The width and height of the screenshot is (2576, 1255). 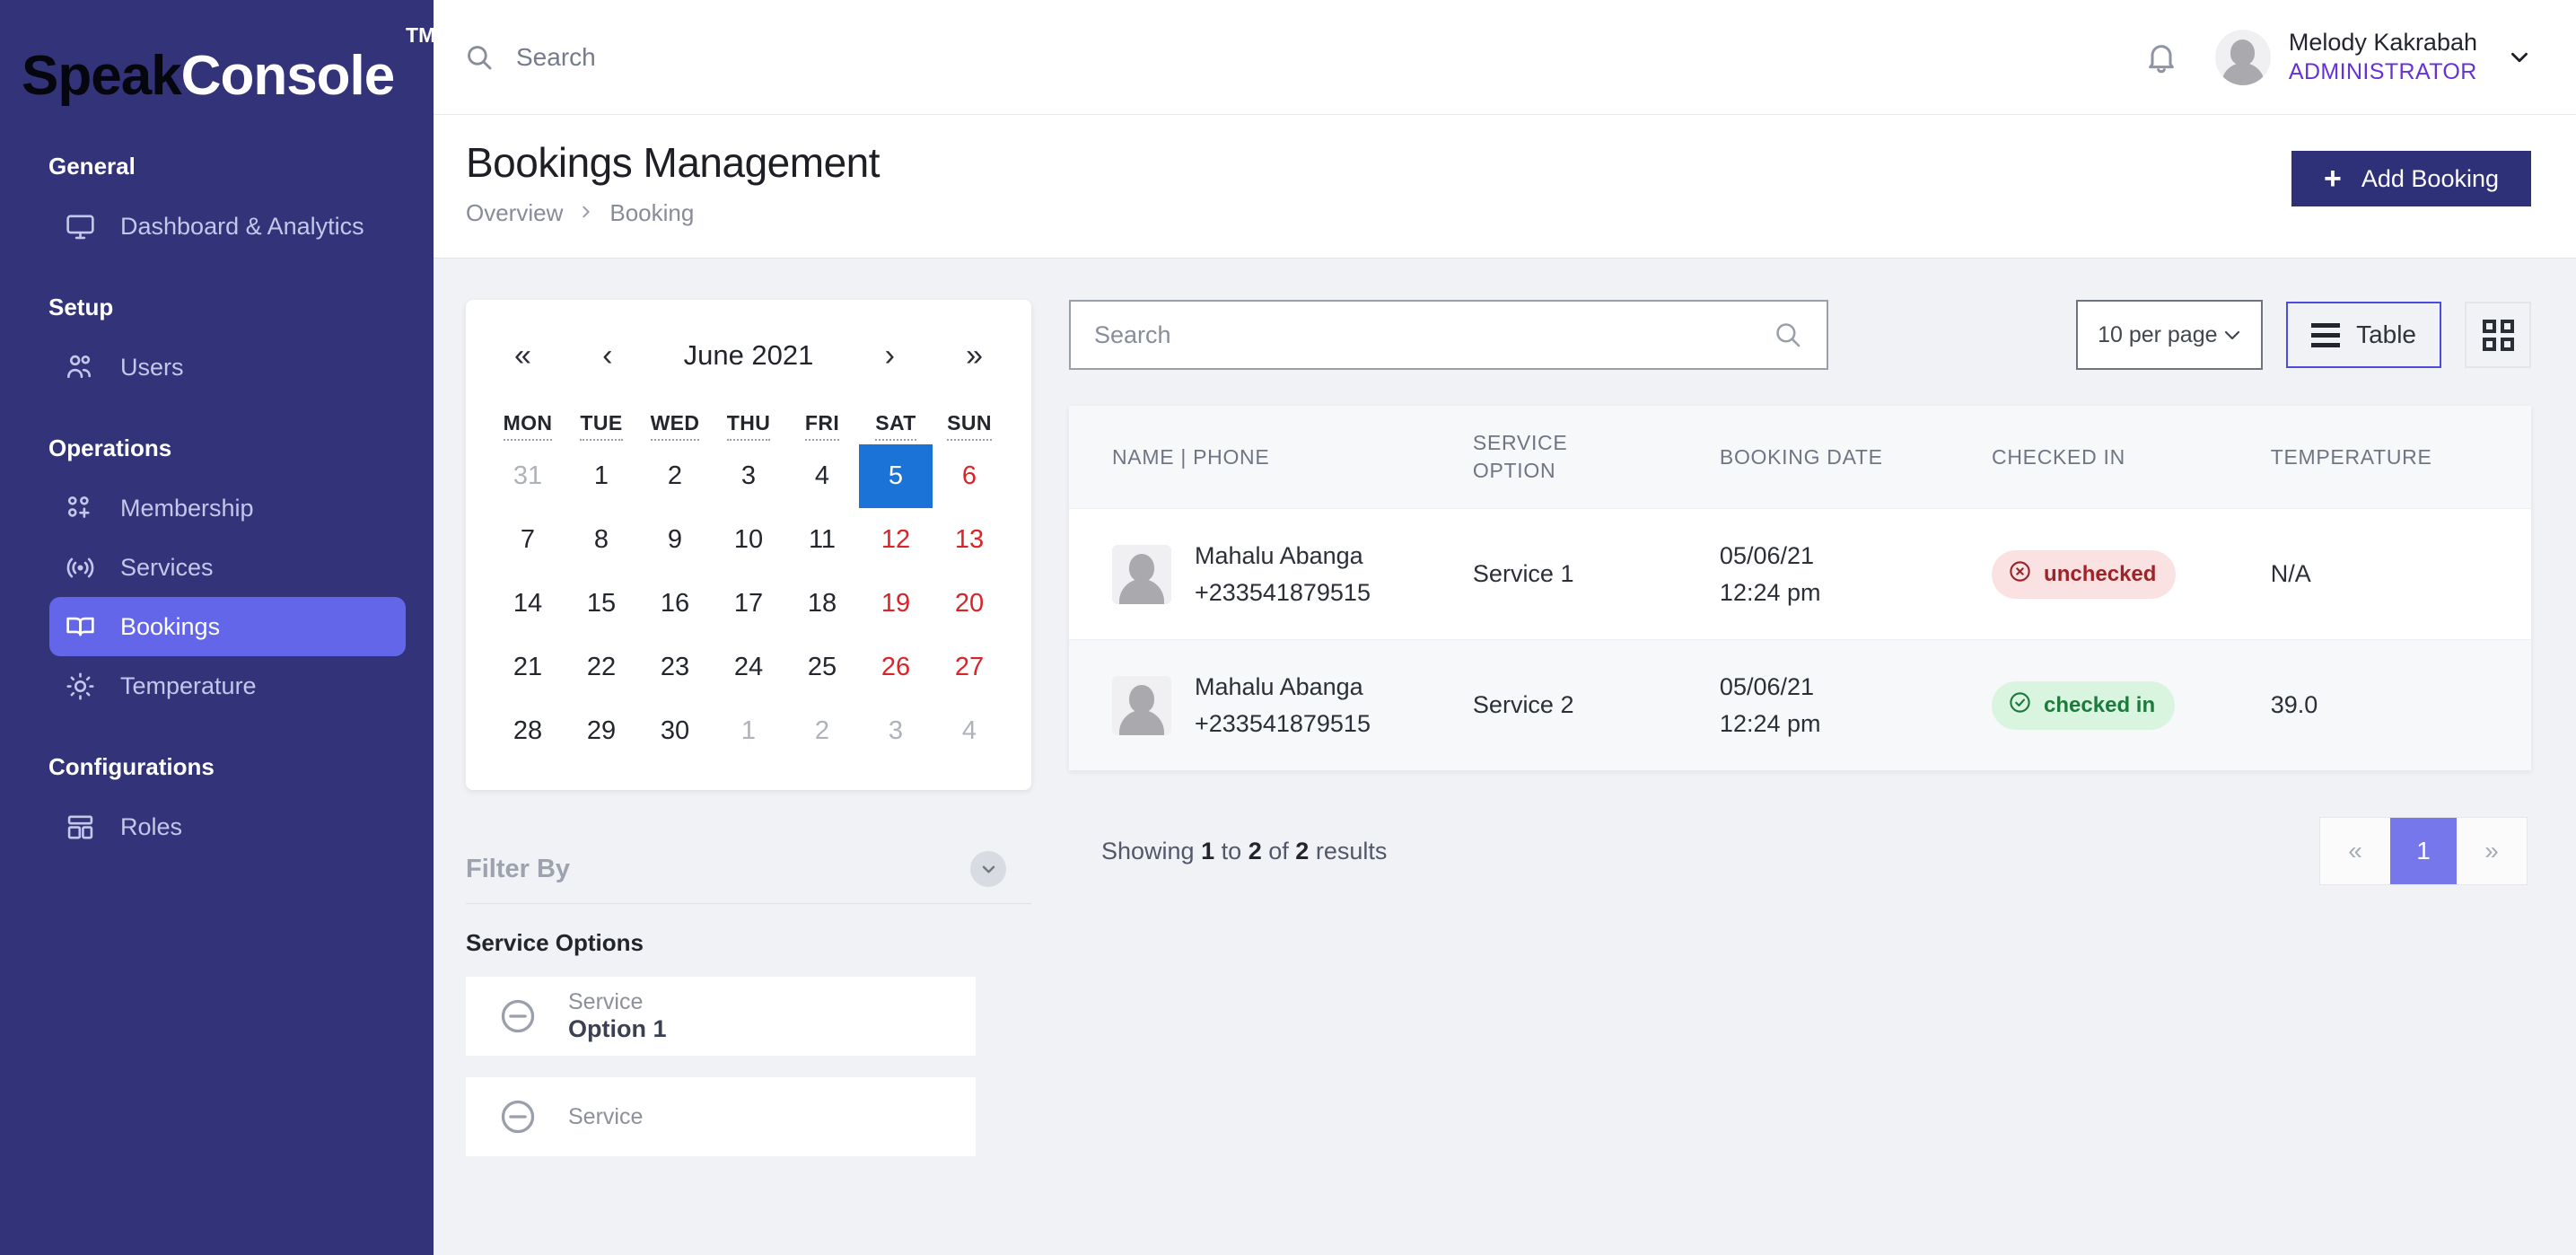 What do you see at coordinates (227, 826) in the screenshot?
I see `sidebar-item-roles: Roles` at bounding box center [227, 826].